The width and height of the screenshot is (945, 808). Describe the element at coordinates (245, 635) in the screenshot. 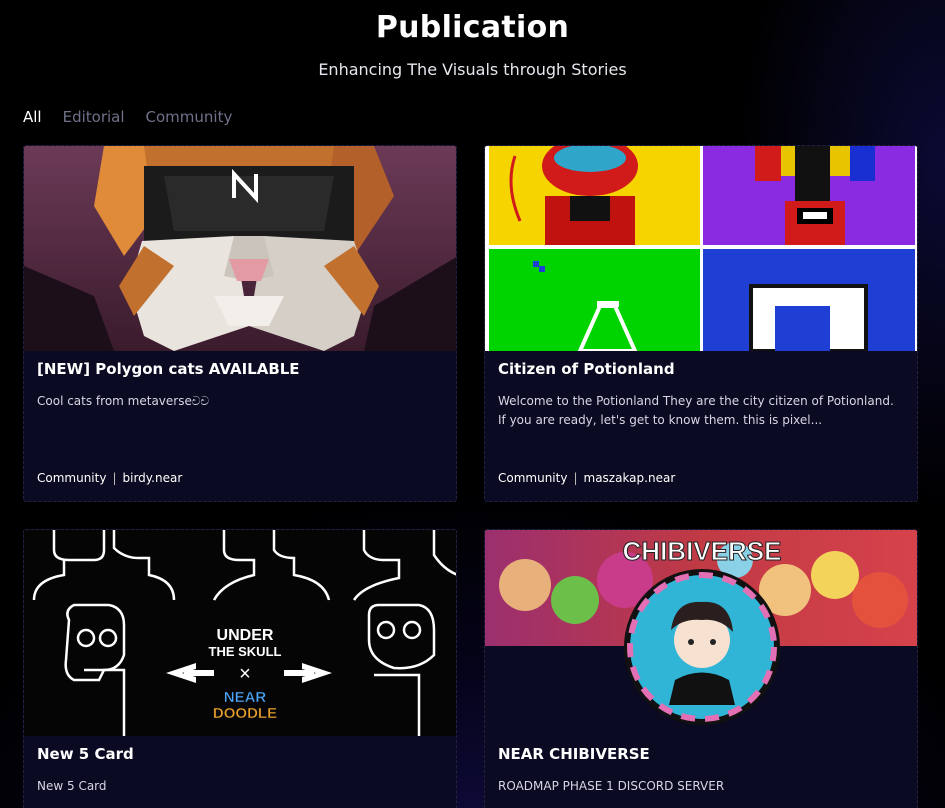

I see `skull-line1: UNDER` at that location.